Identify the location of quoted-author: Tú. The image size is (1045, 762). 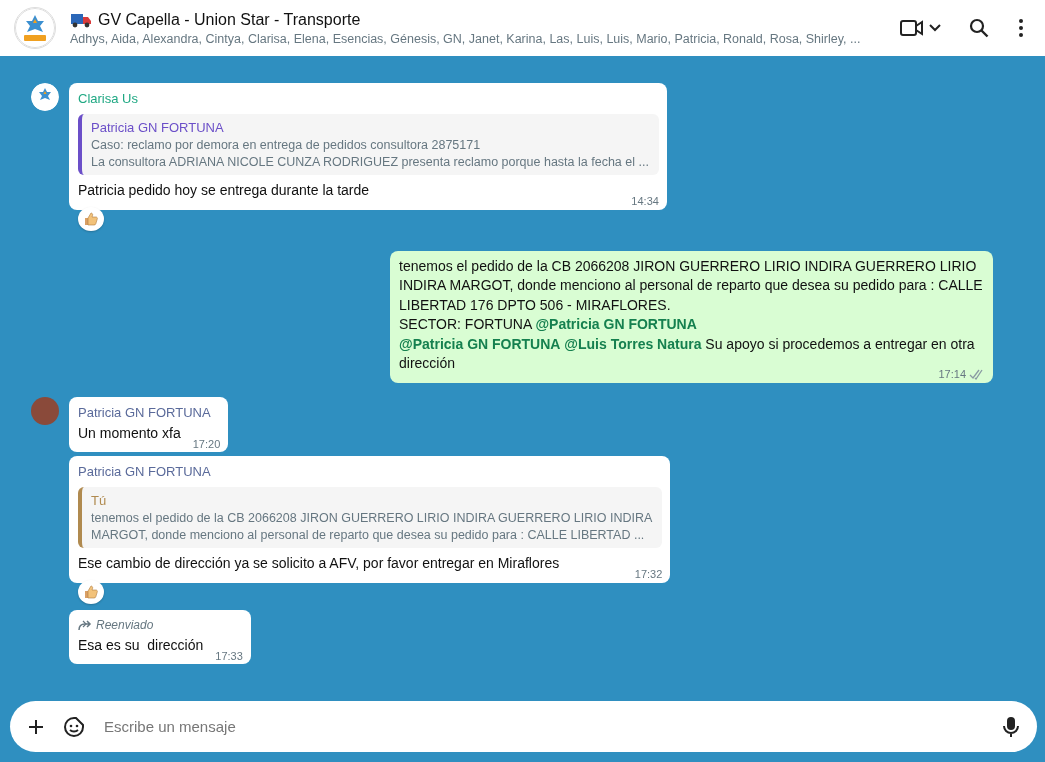
(99, 500).